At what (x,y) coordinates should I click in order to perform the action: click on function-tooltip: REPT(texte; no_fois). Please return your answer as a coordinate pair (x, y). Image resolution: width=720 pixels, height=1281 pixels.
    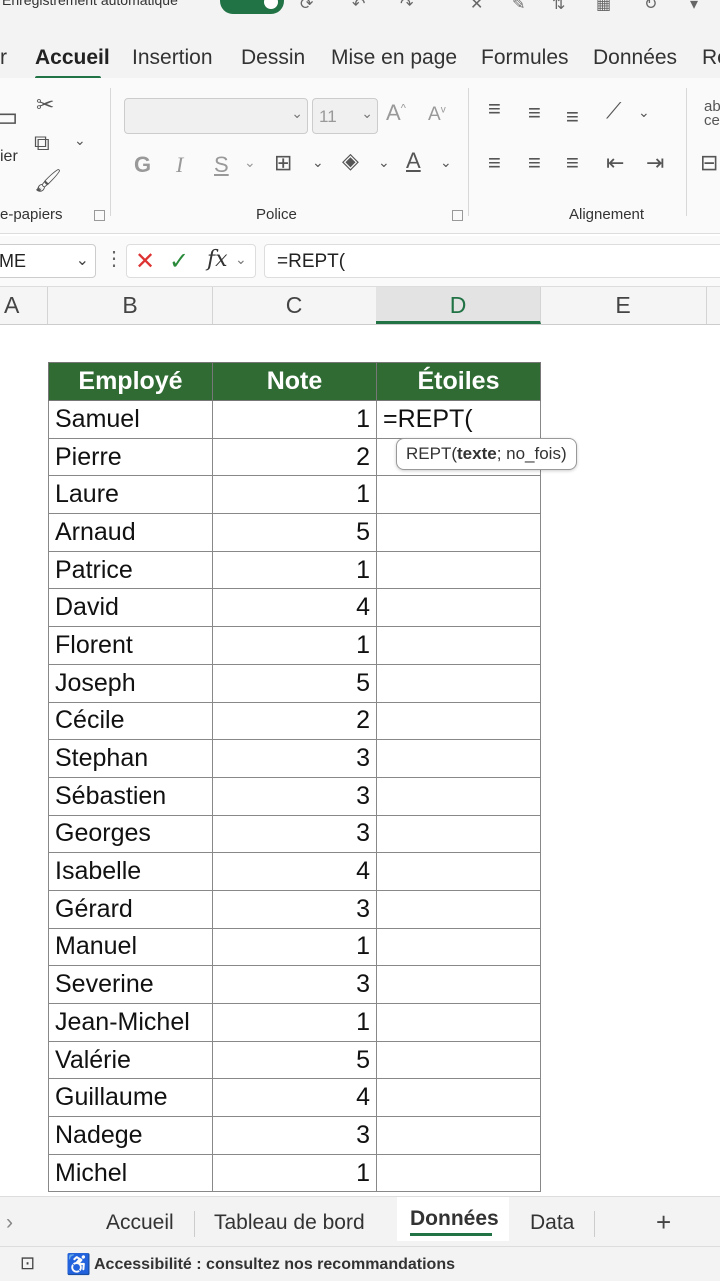
    Looking at the image, I should click on (486, 454).